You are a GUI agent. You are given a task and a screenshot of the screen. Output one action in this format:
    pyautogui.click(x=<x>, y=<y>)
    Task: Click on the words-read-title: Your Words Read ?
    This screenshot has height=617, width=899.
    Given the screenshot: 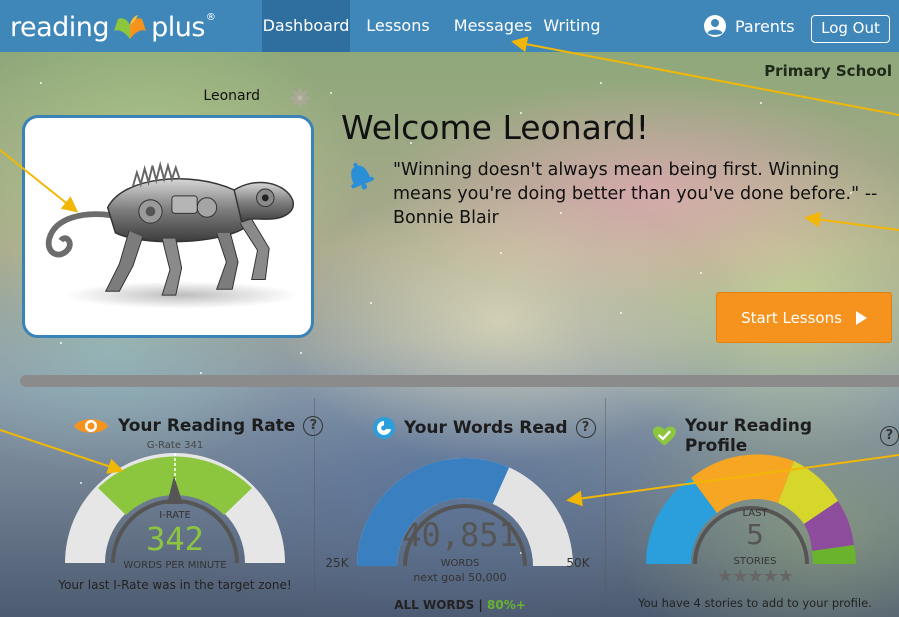 What is the action you would take?
    pyautogui.click(x=484, y=428)
    